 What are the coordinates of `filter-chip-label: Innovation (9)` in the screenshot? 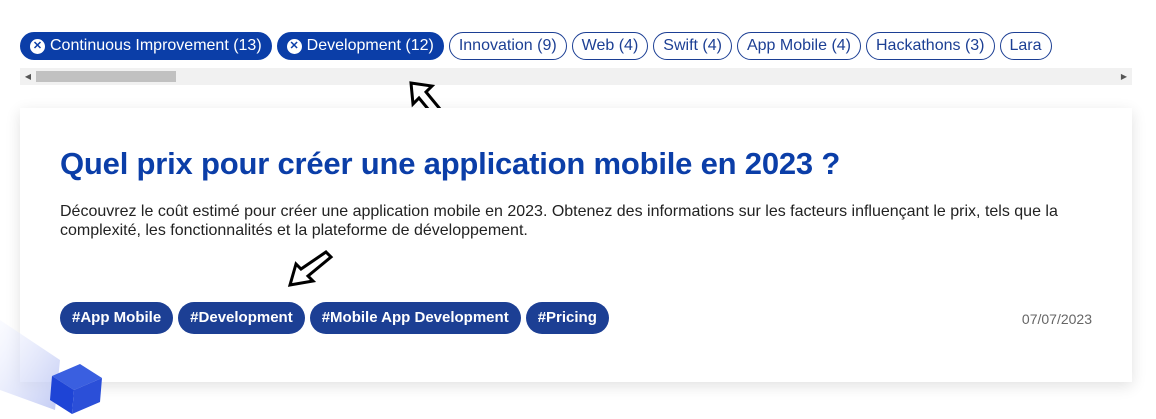 It's located at (507, 45).